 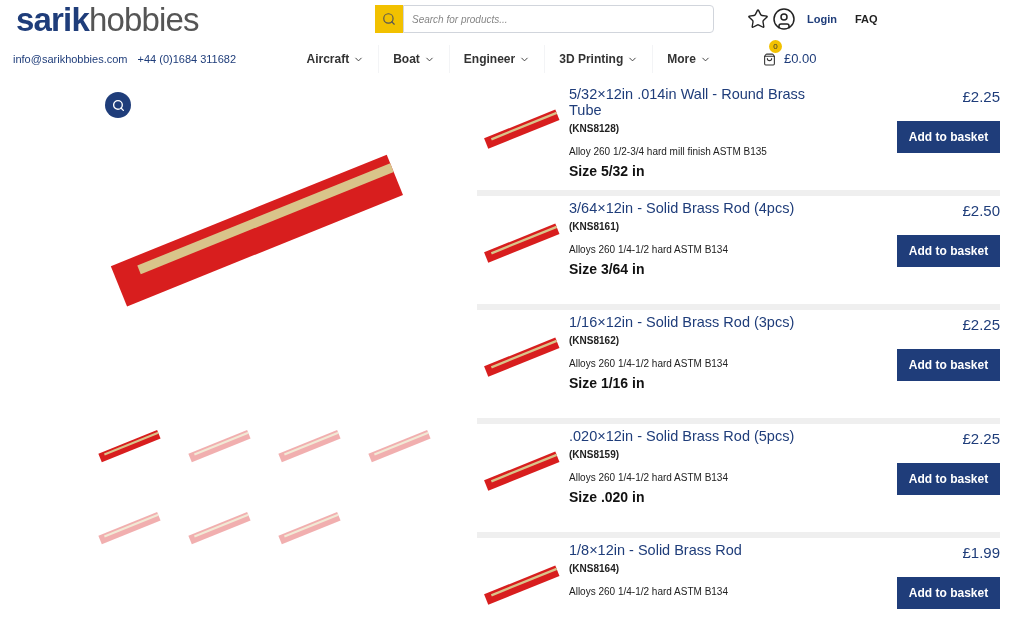 I want to click on zoom-button, so click(x=118, y=105).